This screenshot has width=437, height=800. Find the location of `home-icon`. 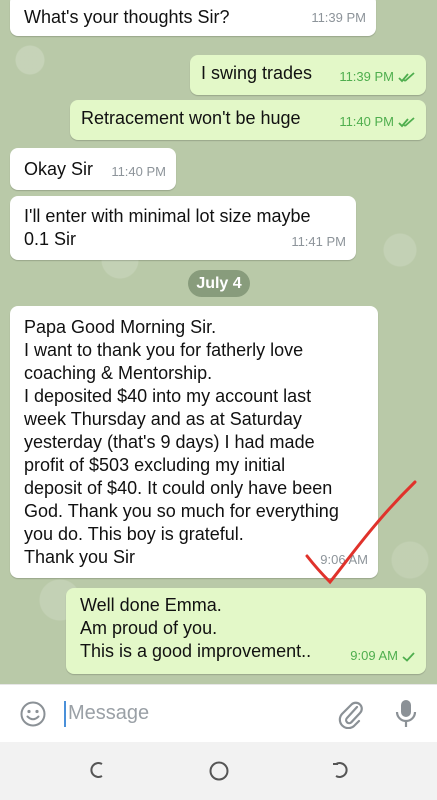

home-icon is located at coordinates (219, 771).